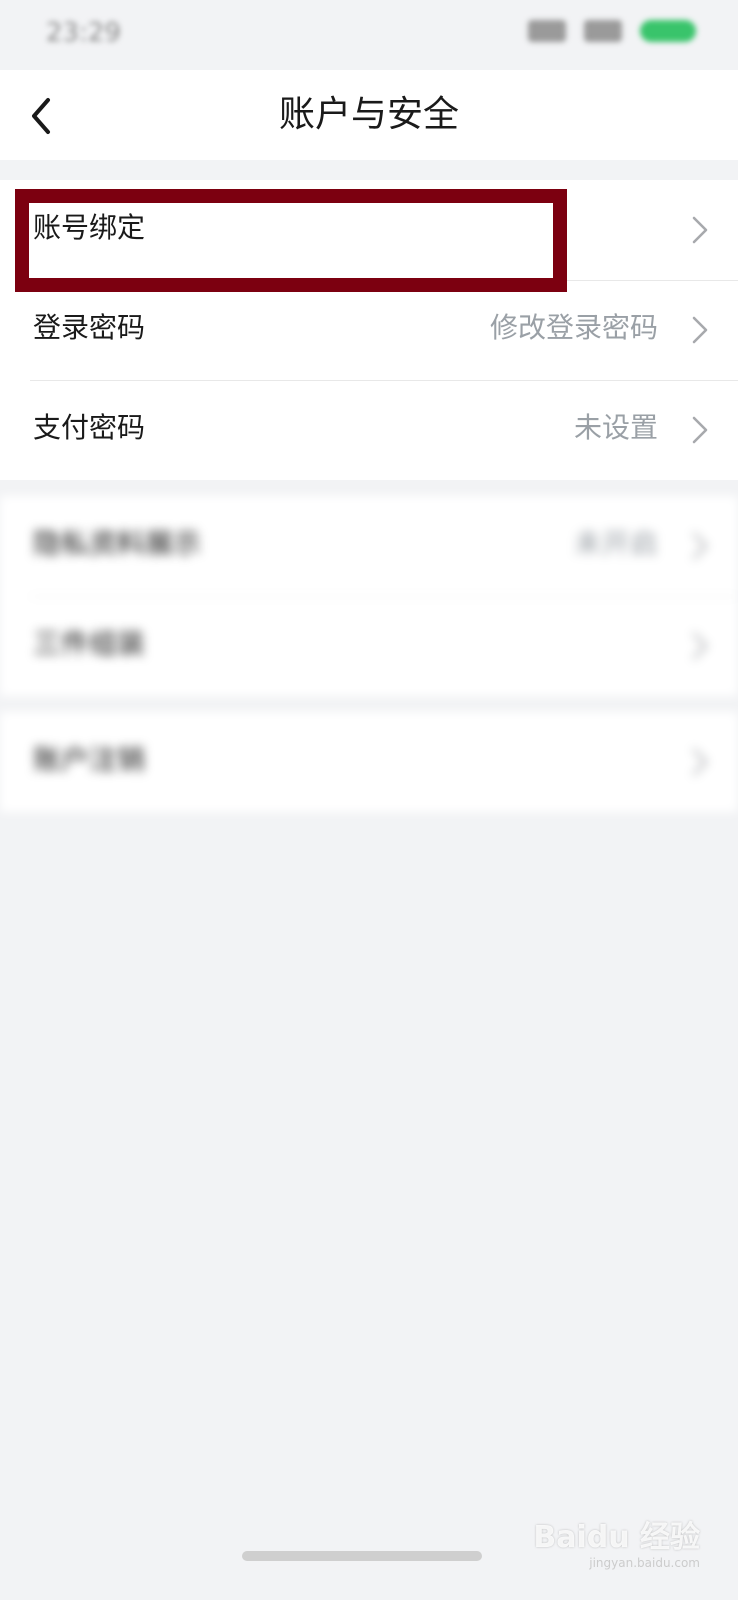 This screenshot has width=738, height=1600. I want to click on row-label: 三件组装, so click(89, 643).